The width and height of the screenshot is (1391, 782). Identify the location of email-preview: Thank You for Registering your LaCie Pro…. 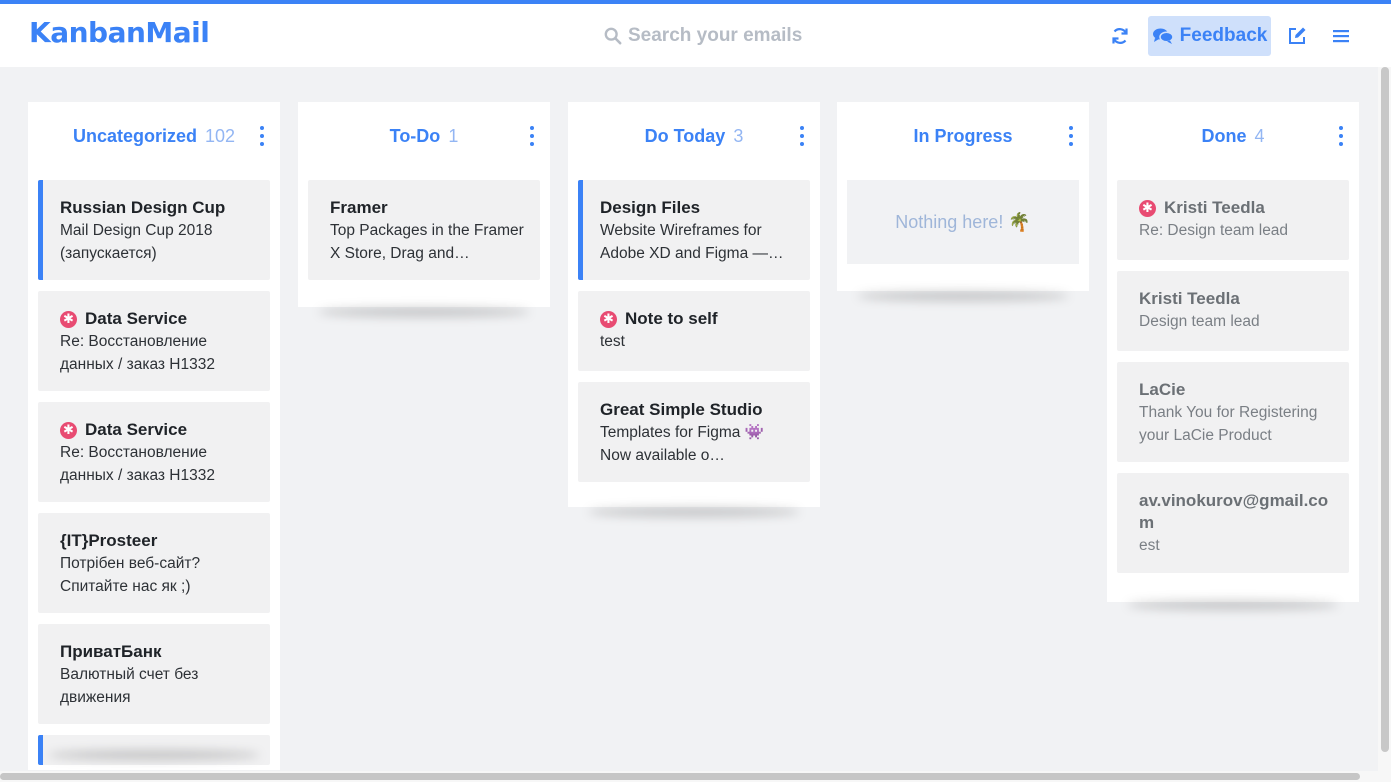
(1228, 424).